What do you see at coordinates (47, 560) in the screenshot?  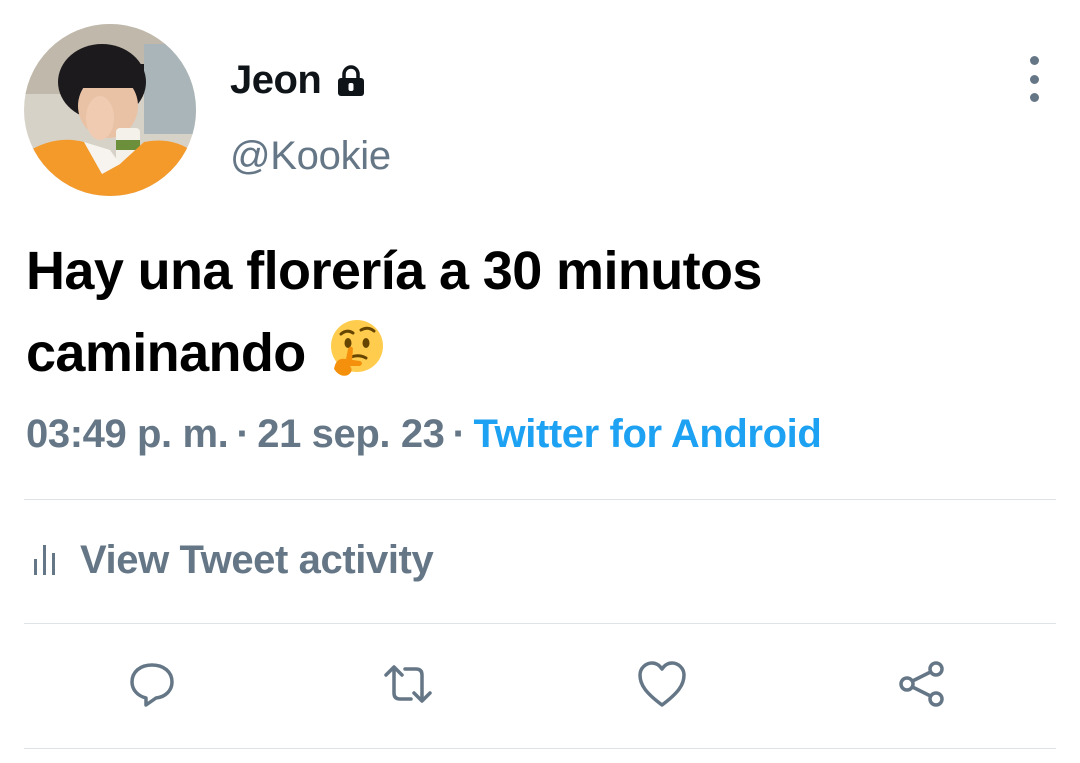 I see `bar-chart-icon` at bounding box center [47, 560].